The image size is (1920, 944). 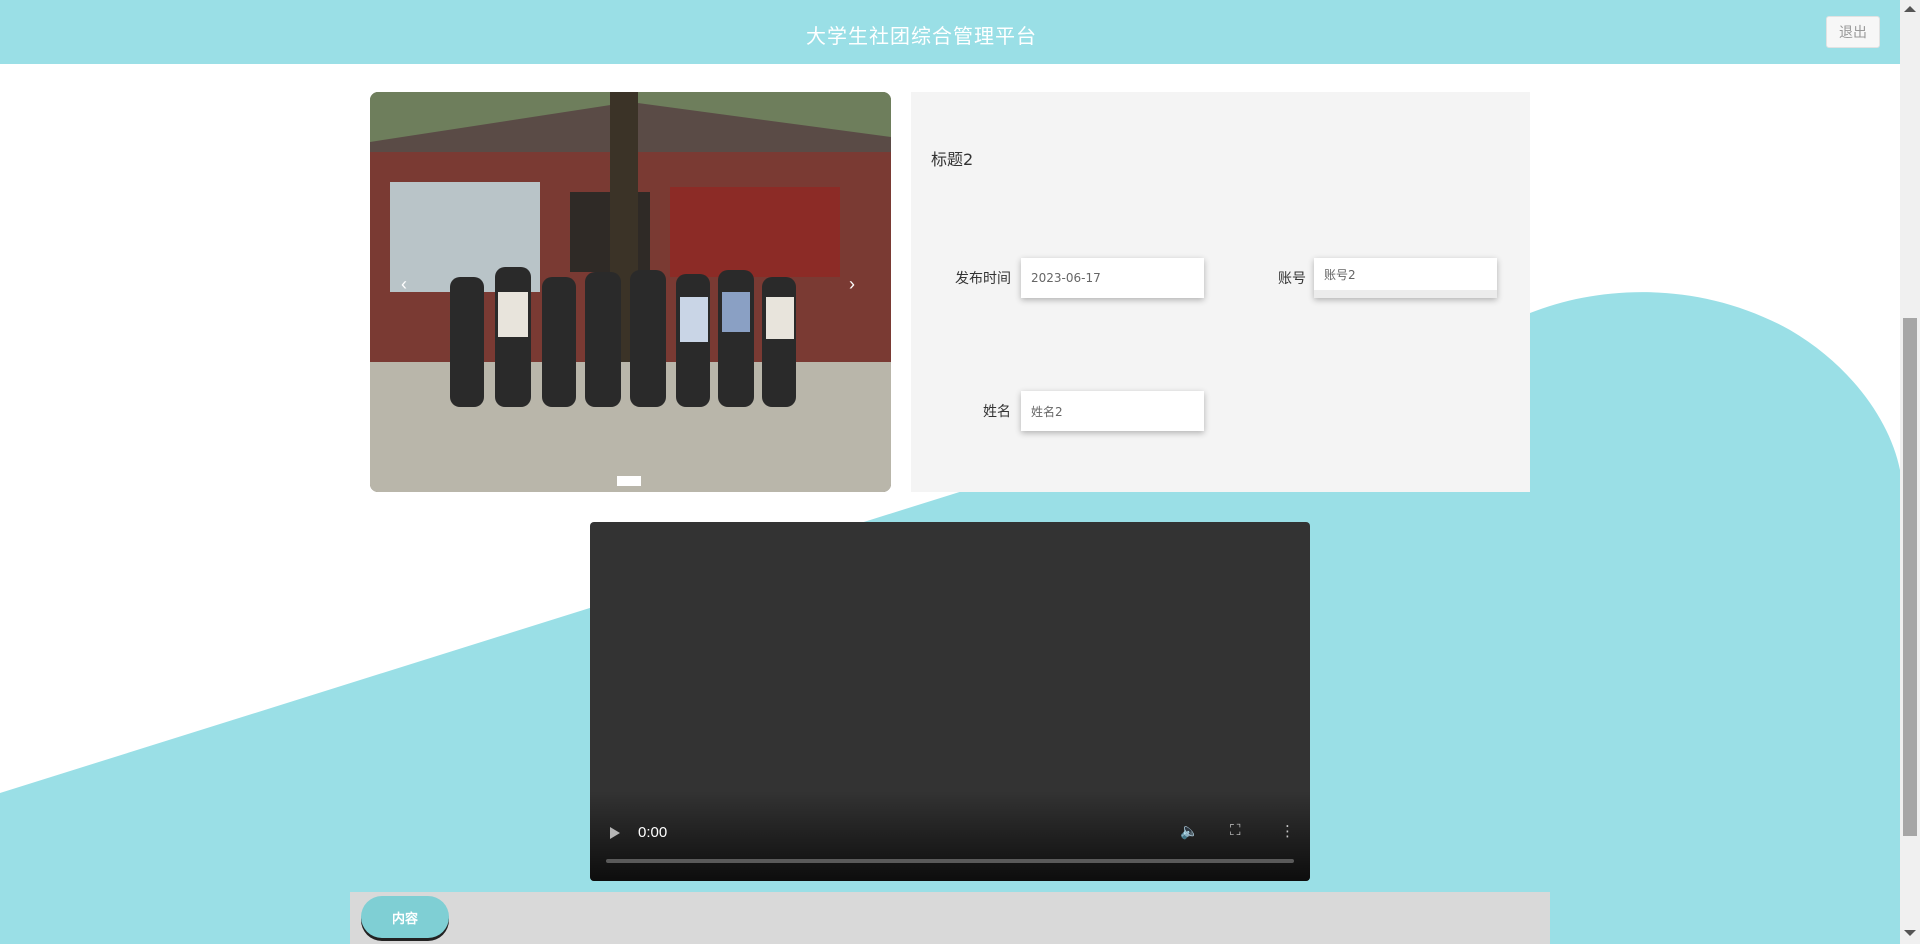 I want to click on name-label: 姓名, so click(x=997, y=412).